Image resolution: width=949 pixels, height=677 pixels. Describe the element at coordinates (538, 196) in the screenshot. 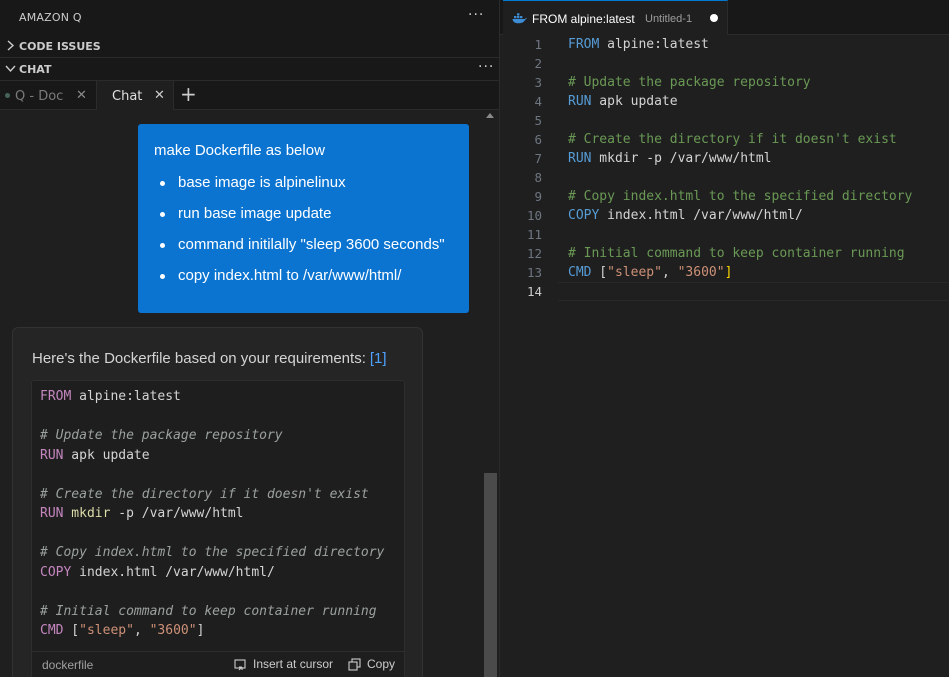

I see `line-number: 9` at that location.